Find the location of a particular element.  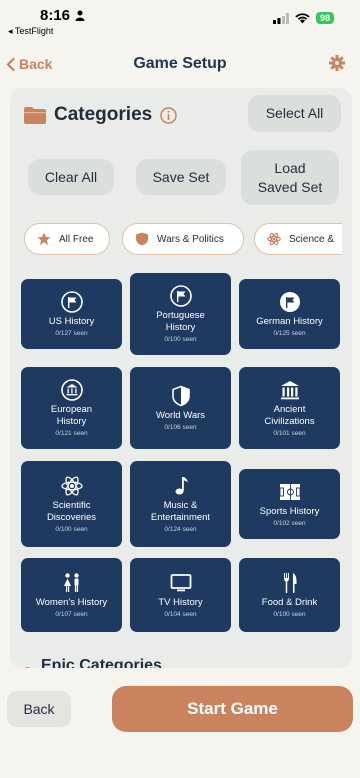

category-tile-scientific-discoveries: Scientific Discoveries 0/100 seen is located at coordinates (71, 504).